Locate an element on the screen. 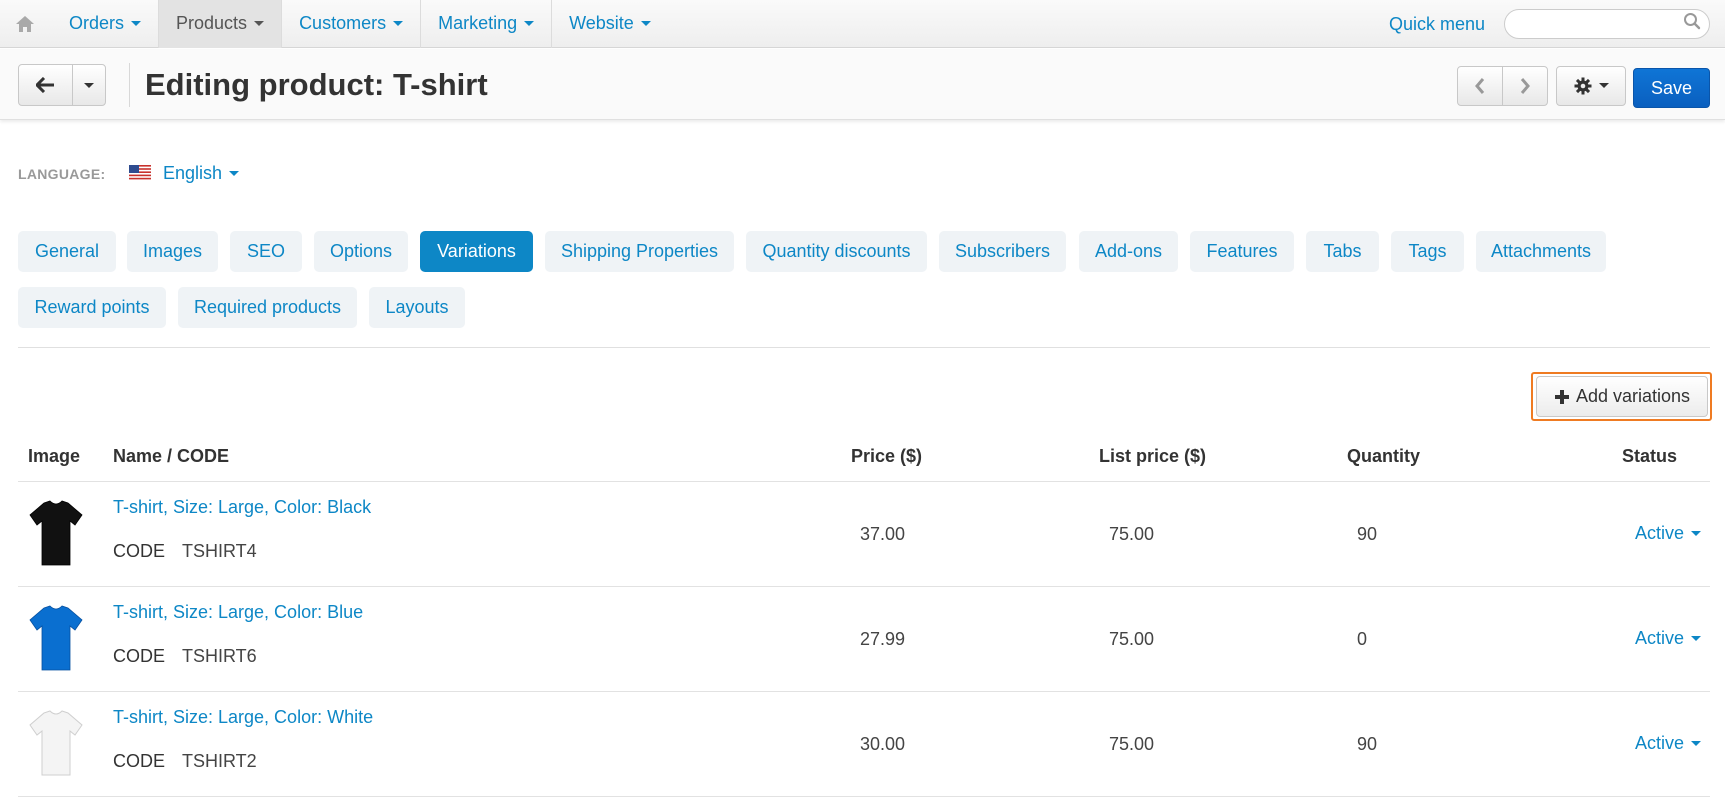 This screenshot has width=1725, height=797. tab-shipping-properties: Shipping Properties is located at coordinates (639, 251).